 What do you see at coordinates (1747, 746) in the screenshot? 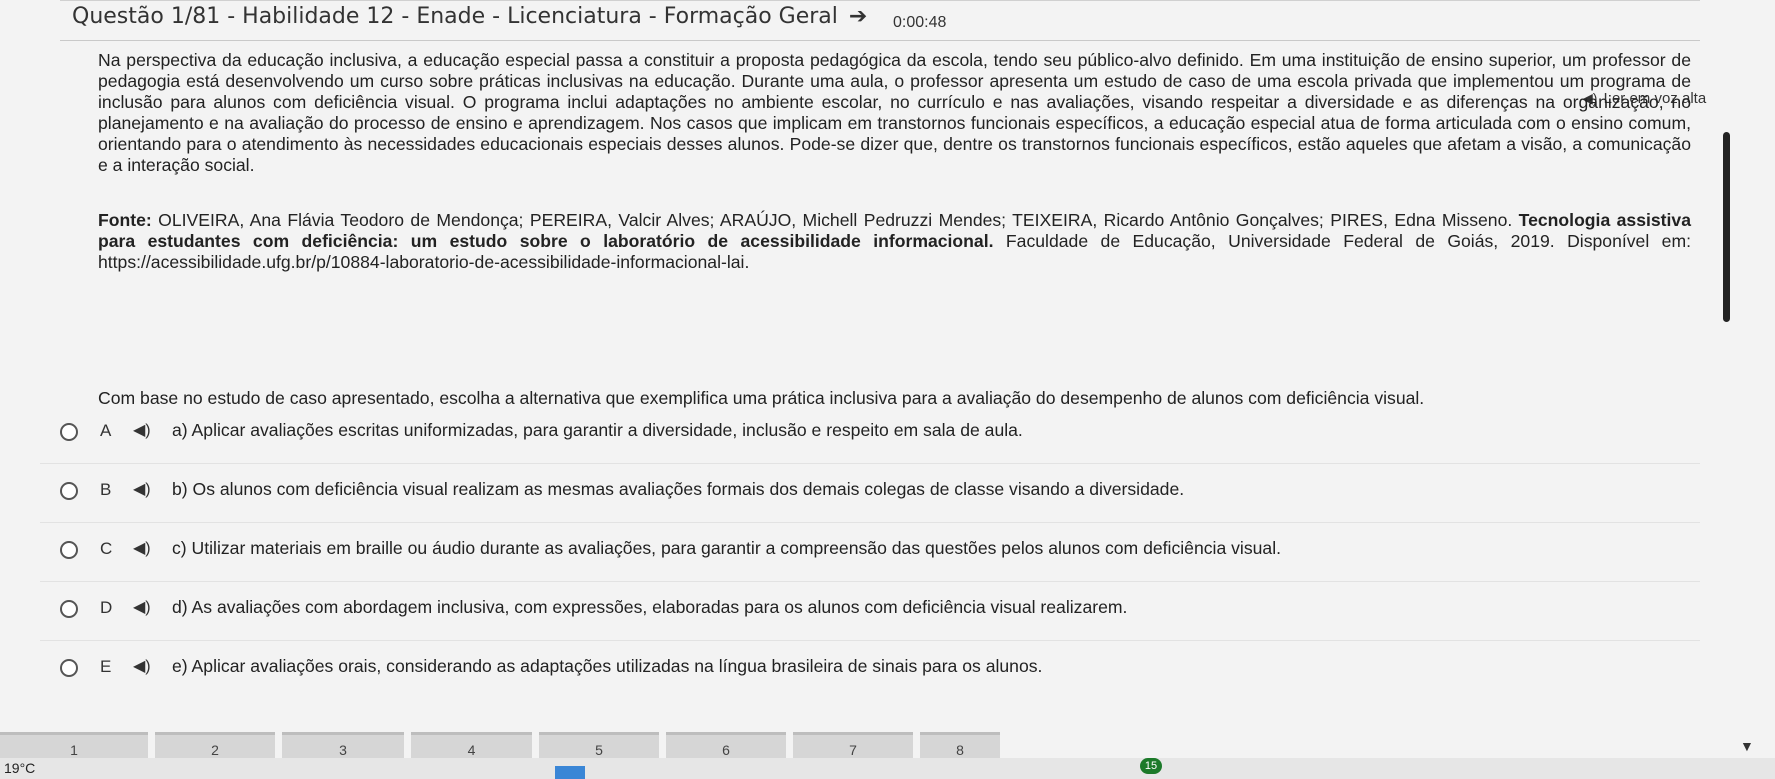
I see `dropdown-arrow-icon: ▼` at bounding box center [1747, 746].